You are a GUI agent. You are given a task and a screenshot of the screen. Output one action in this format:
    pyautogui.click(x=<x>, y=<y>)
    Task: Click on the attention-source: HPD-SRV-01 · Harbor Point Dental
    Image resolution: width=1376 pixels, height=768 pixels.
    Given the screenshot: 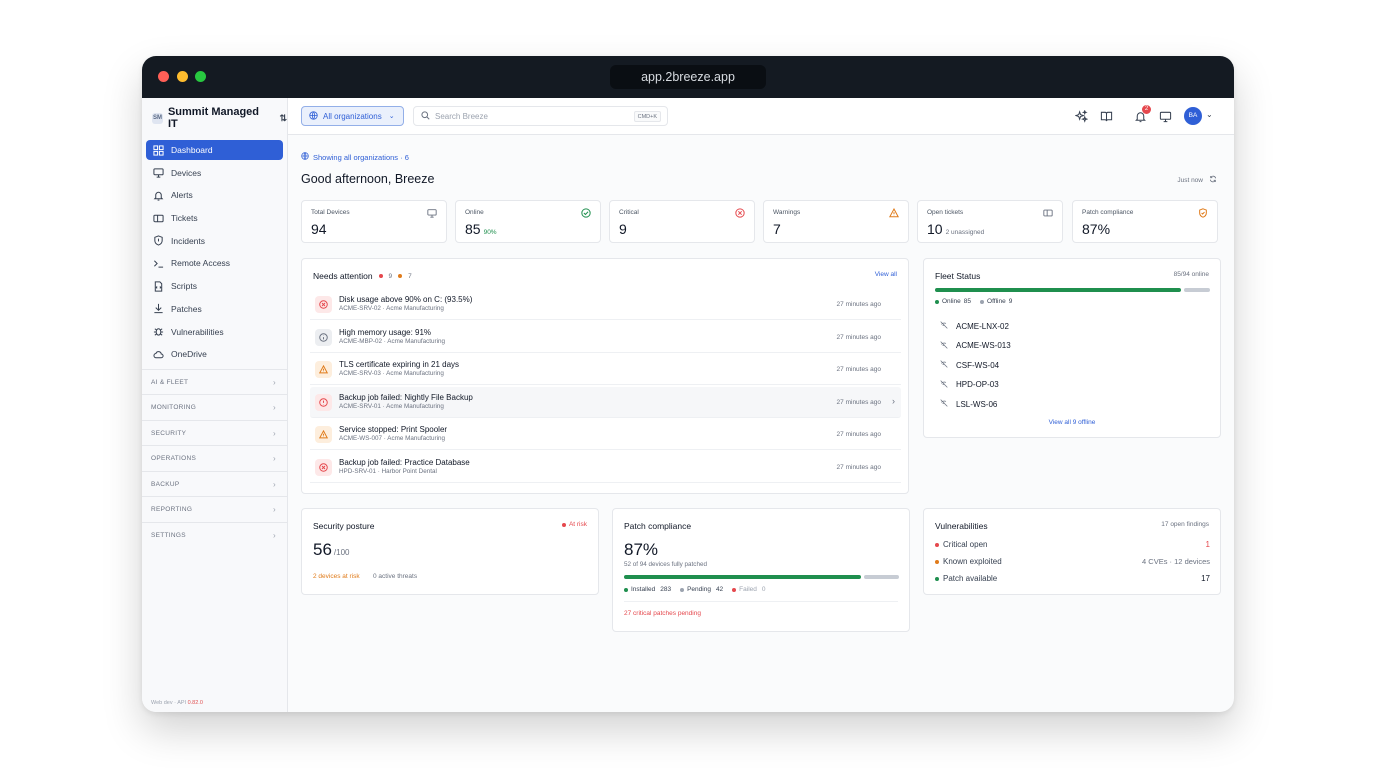 What is the action you would take?
    pyautogui.click(x=388, y=471)
    